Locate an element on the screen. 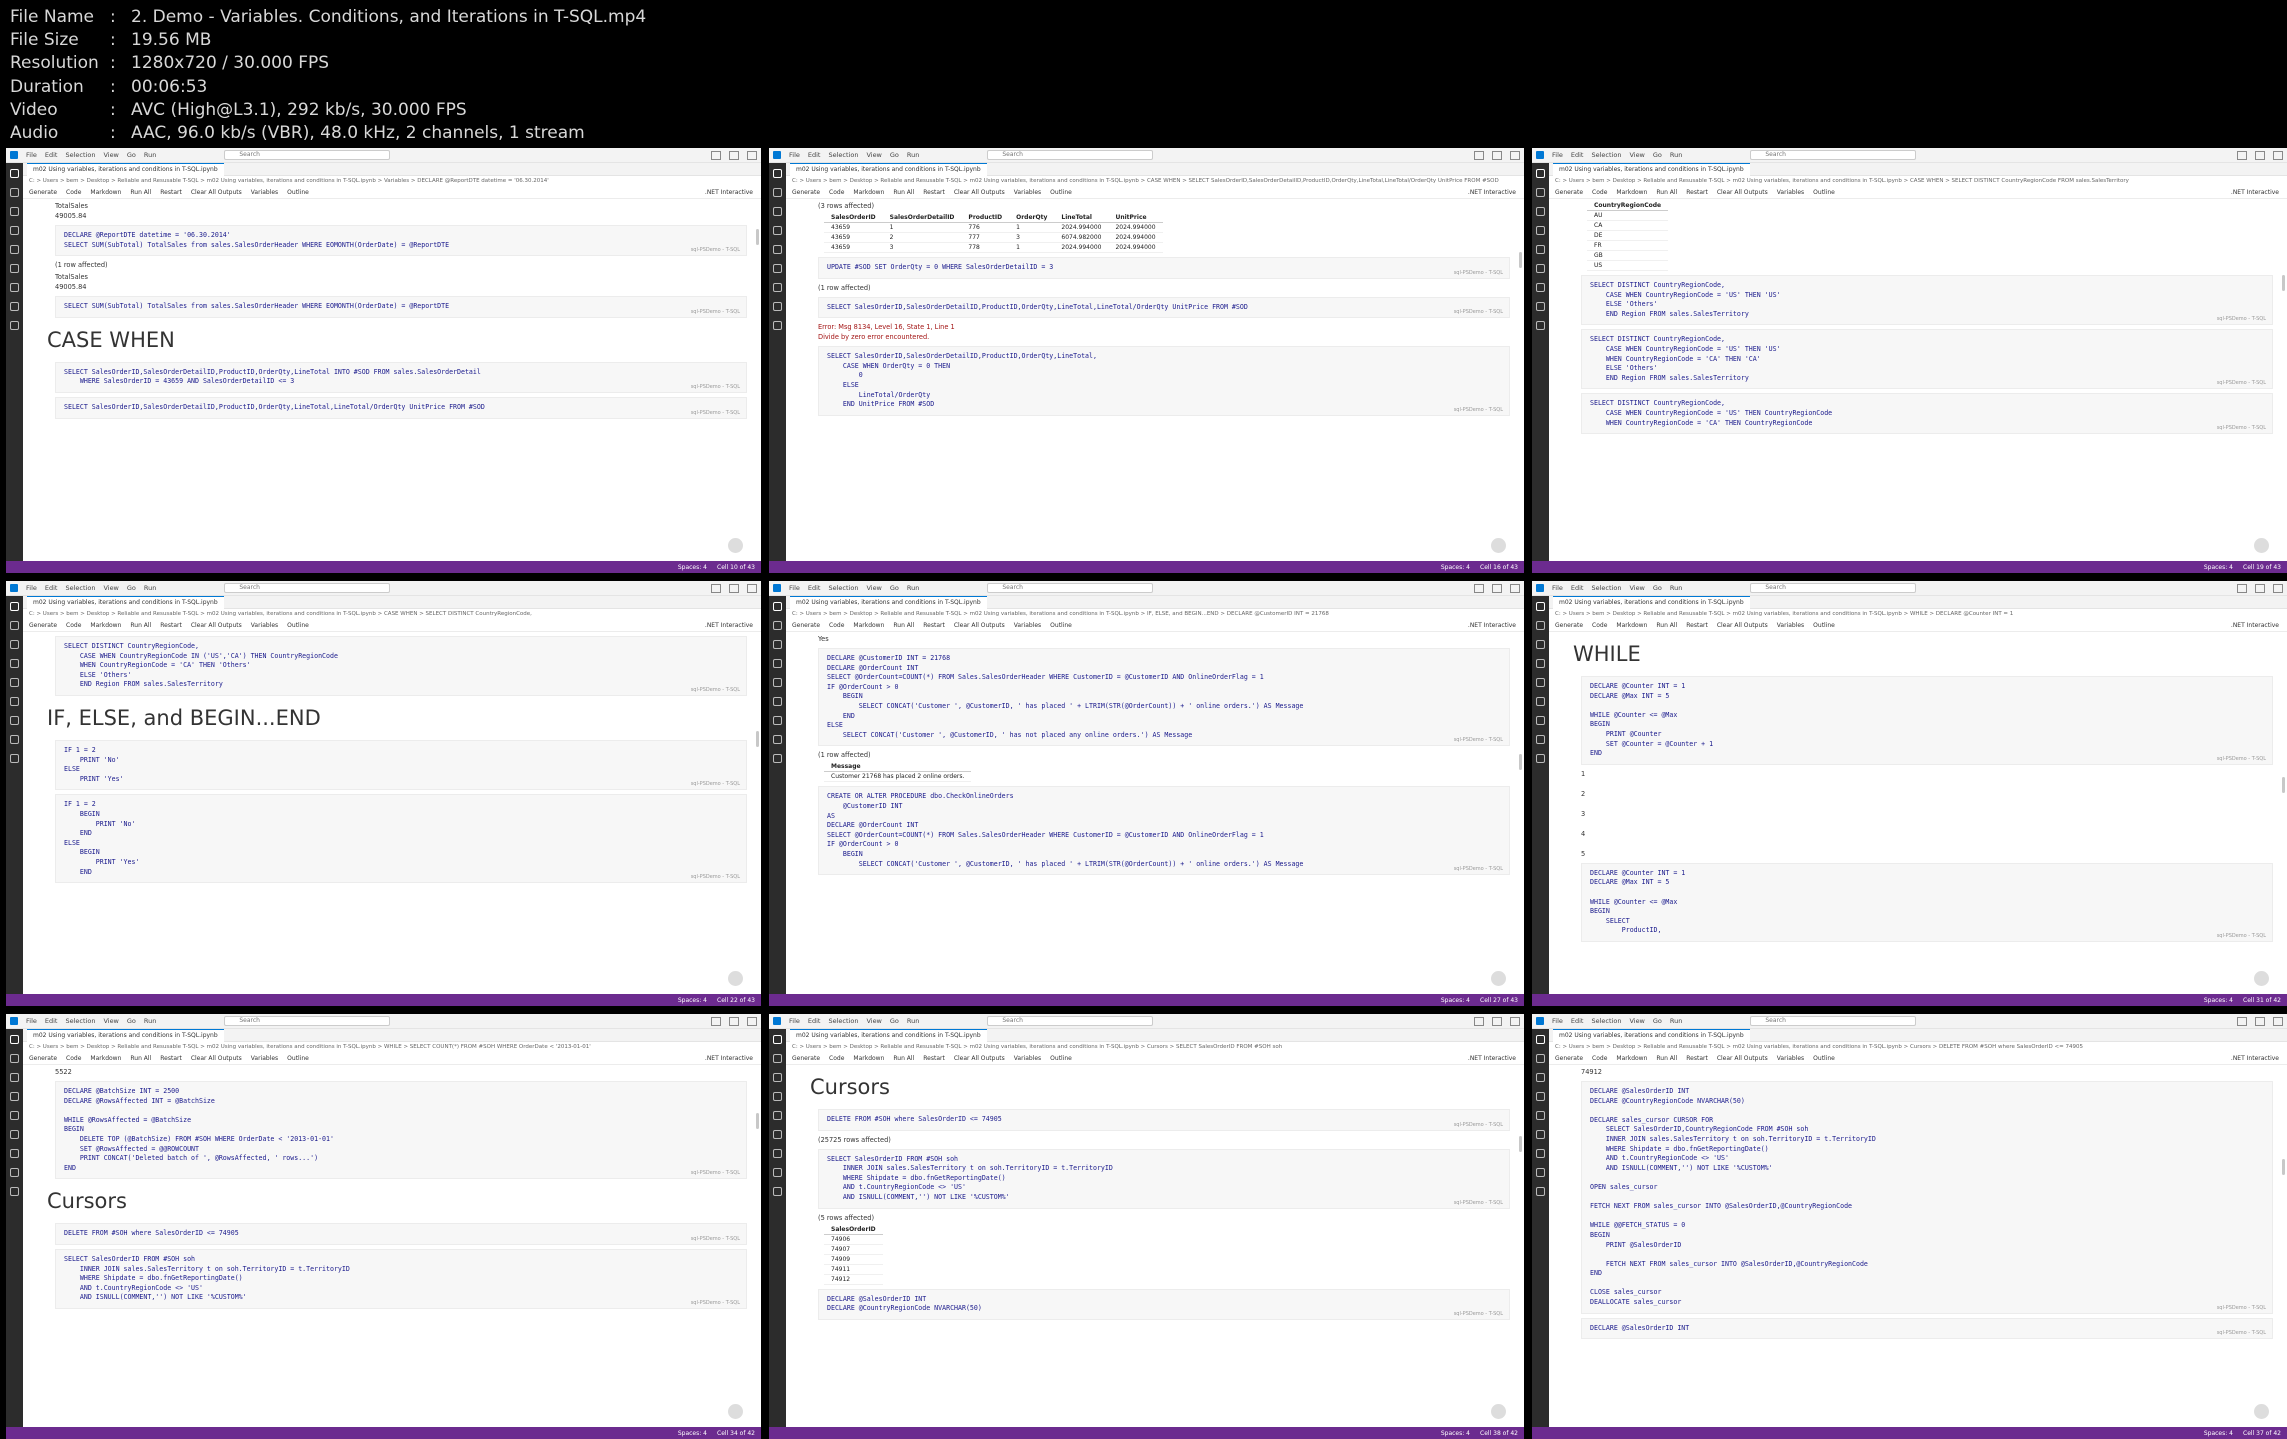  status-cell-index: Cell 31 of 42 is located at coordinates (2262, 1000).